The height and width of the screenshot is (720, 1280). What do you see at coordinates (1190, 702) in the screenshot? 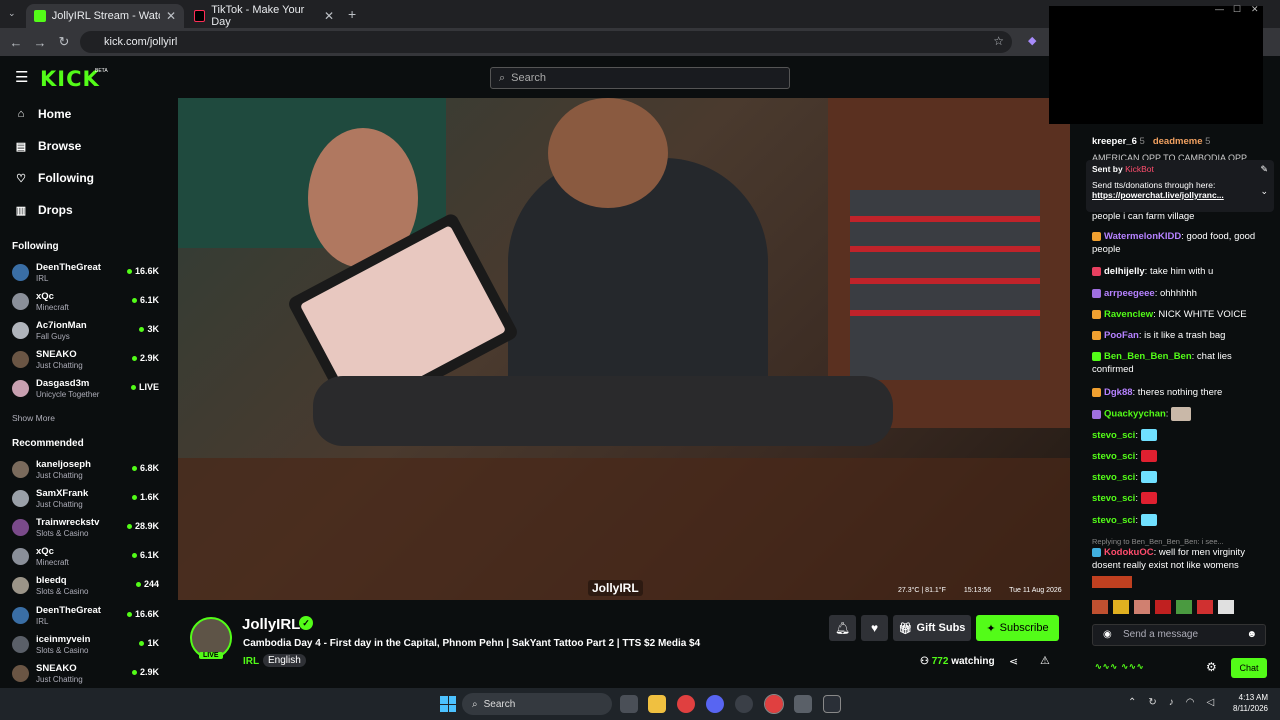
I see `network-icon: ◠` at bounding box center [1190, 702].